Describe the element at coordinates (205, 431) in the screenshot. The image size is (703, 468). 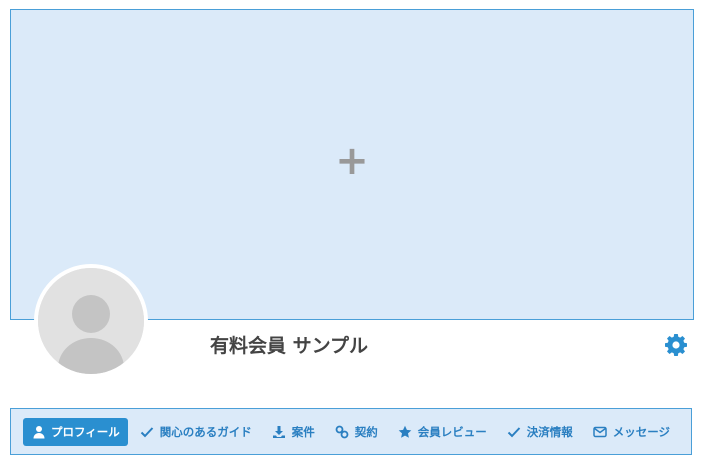
I see `tab-label: 関心のあるガイド` at that location.